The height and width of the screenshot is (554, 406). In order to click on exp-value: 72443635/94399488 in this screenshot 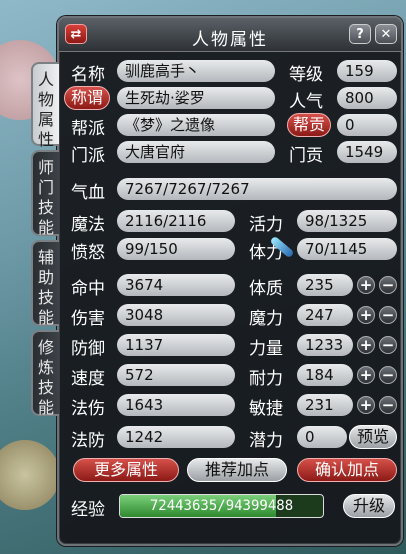, I will do `click(221, 506)`.